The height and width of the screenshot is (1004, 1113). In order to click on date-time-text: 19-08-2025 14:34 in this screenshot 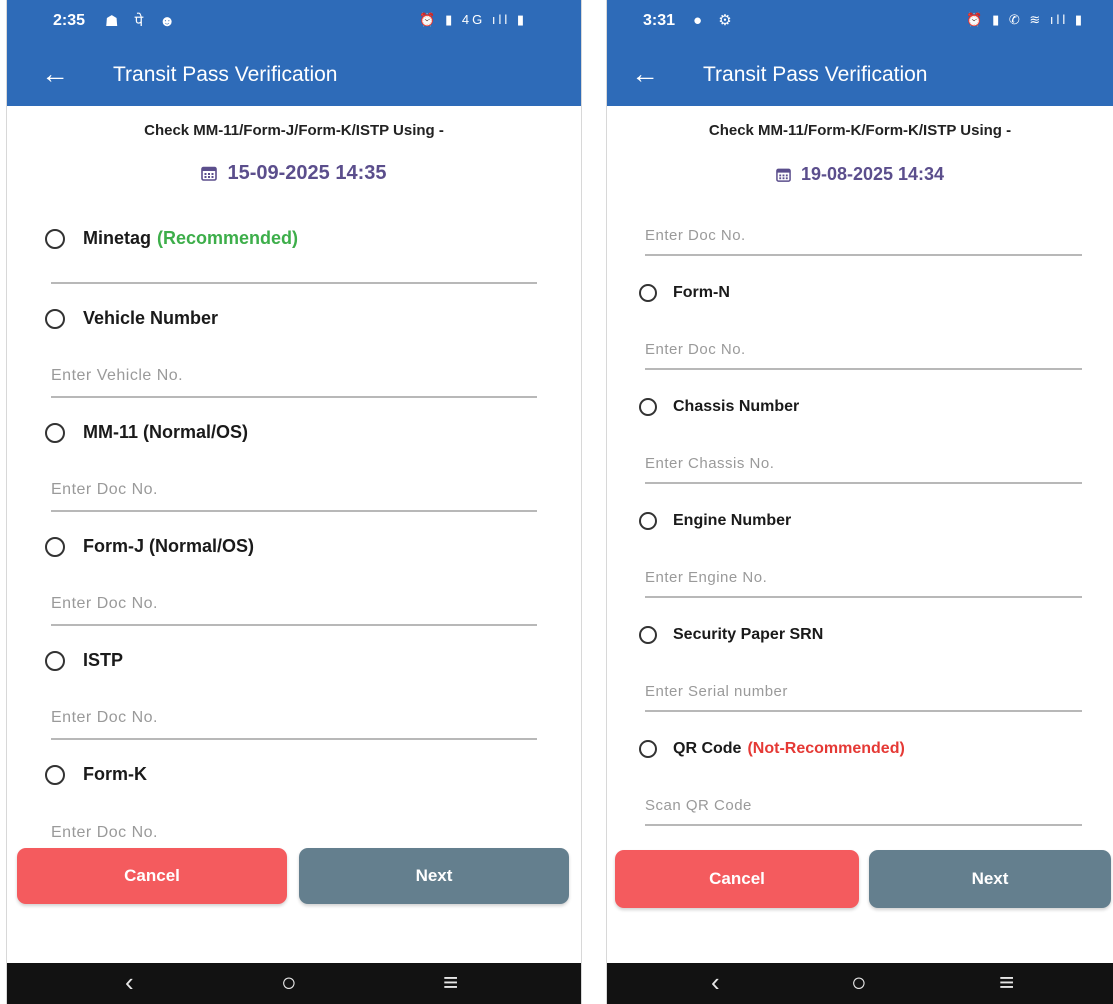, I will do `click(872, 174)`.